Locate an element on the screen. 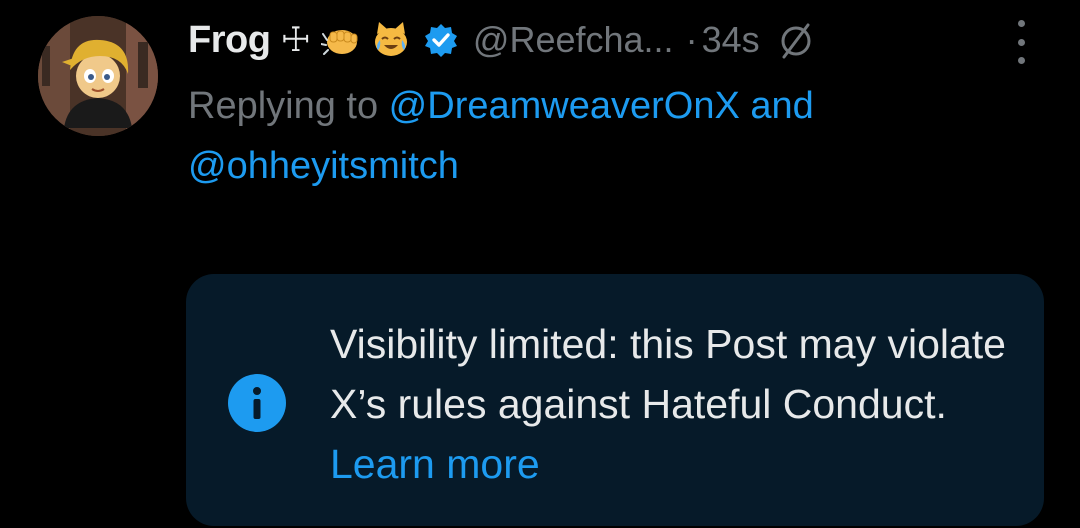  punch-emoji-icon is located at coordinates (340, 40).